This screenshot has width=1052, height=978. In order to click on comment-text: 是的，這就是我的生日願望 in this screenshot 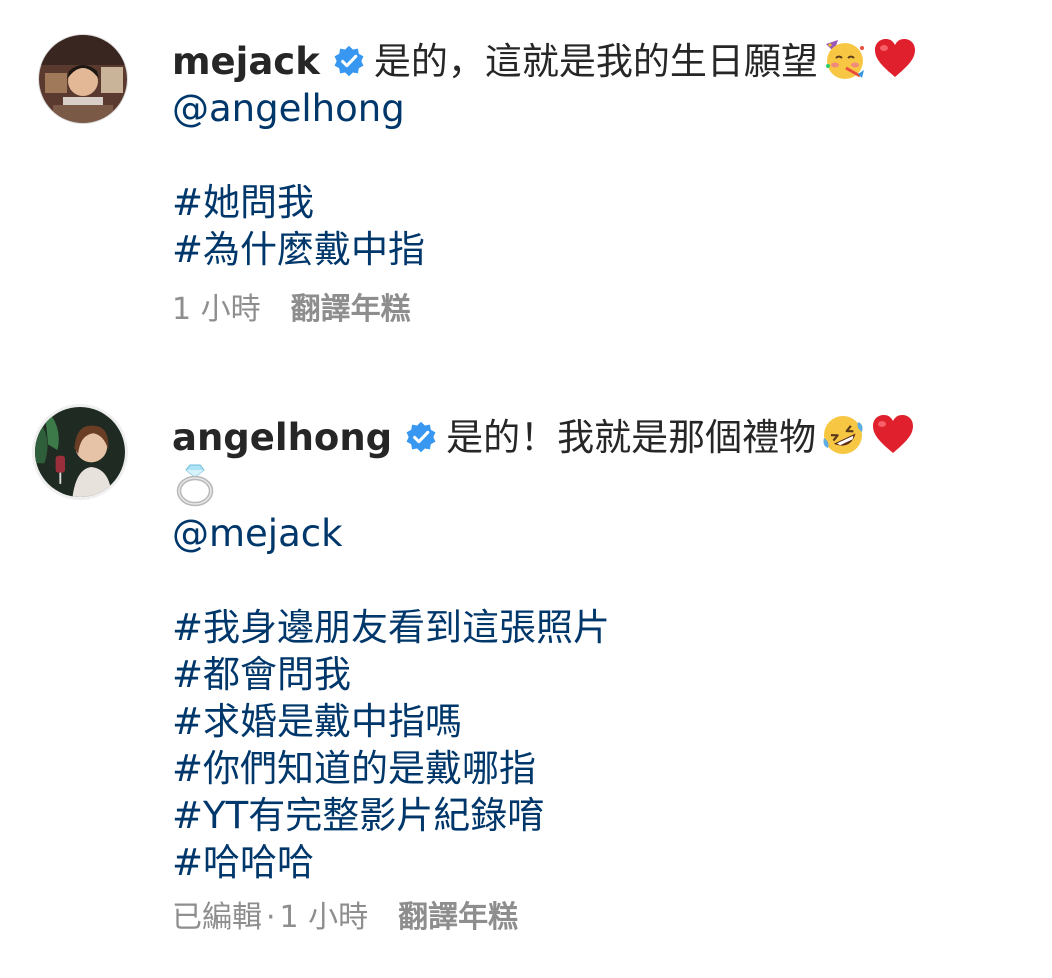, I will do `click(595, 61)`.